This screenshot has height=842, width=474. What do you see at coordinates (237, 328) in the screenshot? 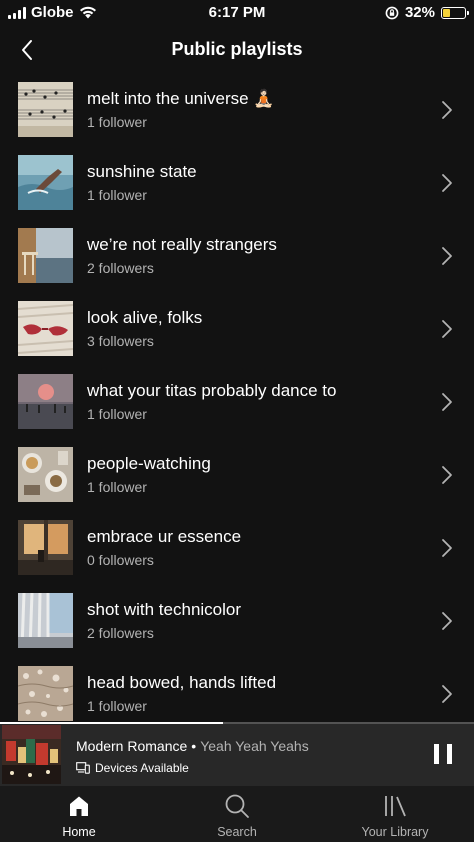
I see `playlist-row: look alive, folks 3 followers` at bounding box center [237, 328].